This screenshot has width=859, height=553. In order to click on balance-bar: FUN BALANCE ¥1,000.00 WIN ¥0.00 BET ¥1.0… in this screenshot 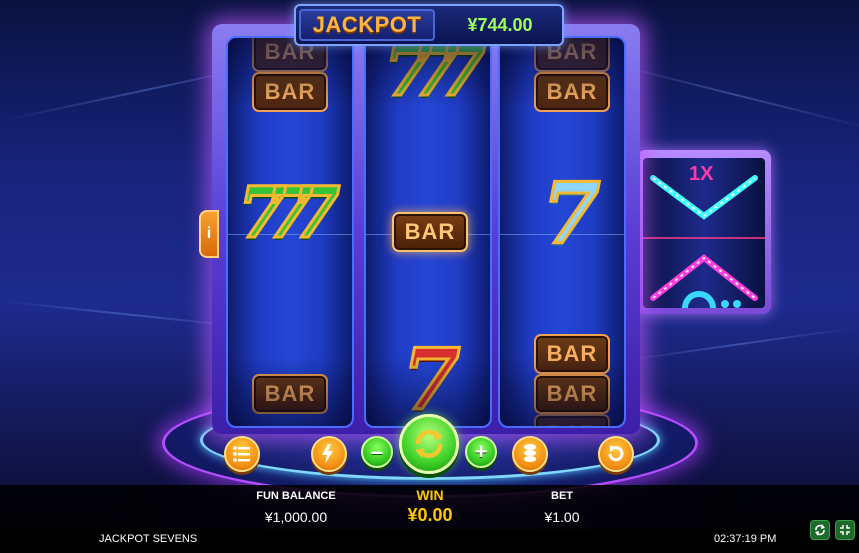, I will do `click(429, 507)`.